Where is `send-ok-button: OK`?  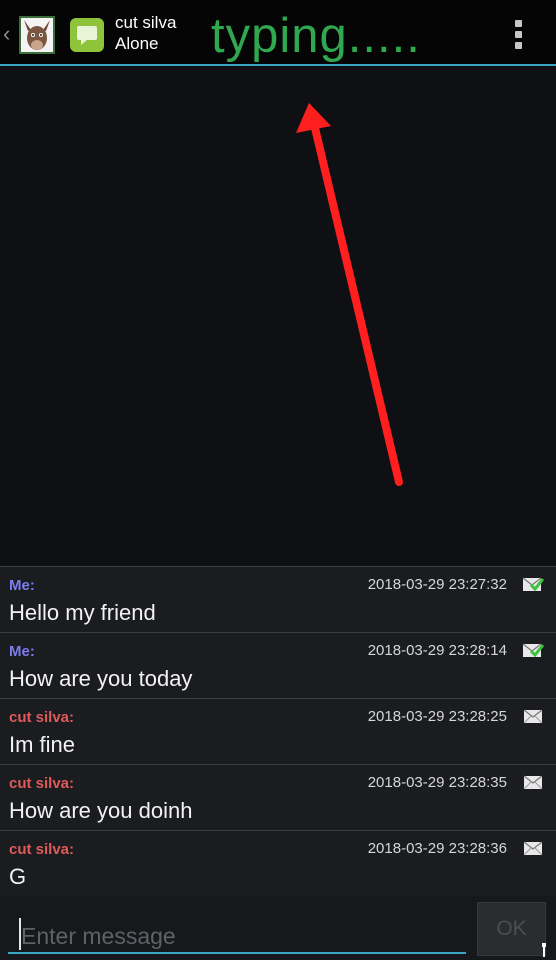
send-ok-button: OK is located at coordinates (511, 929).